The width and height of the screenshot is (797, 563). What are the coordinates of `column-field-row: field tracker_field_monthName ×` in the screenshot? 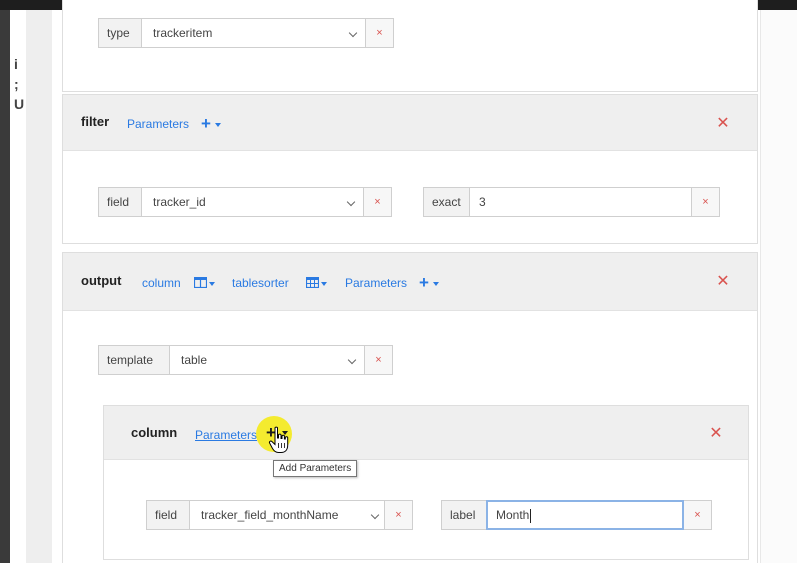 It's located at (279, 515).